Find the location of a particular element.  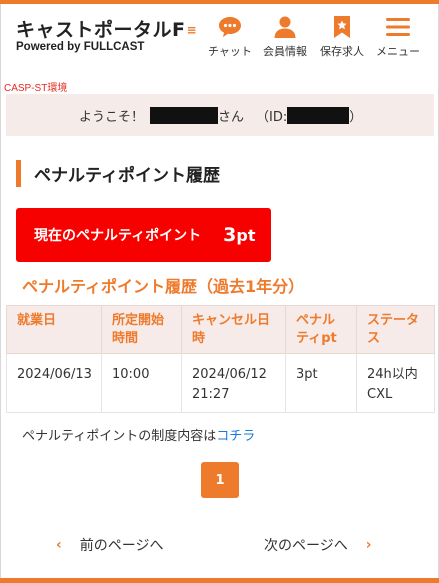

hamburger-menu-icon is located at coordinates (398, 27).